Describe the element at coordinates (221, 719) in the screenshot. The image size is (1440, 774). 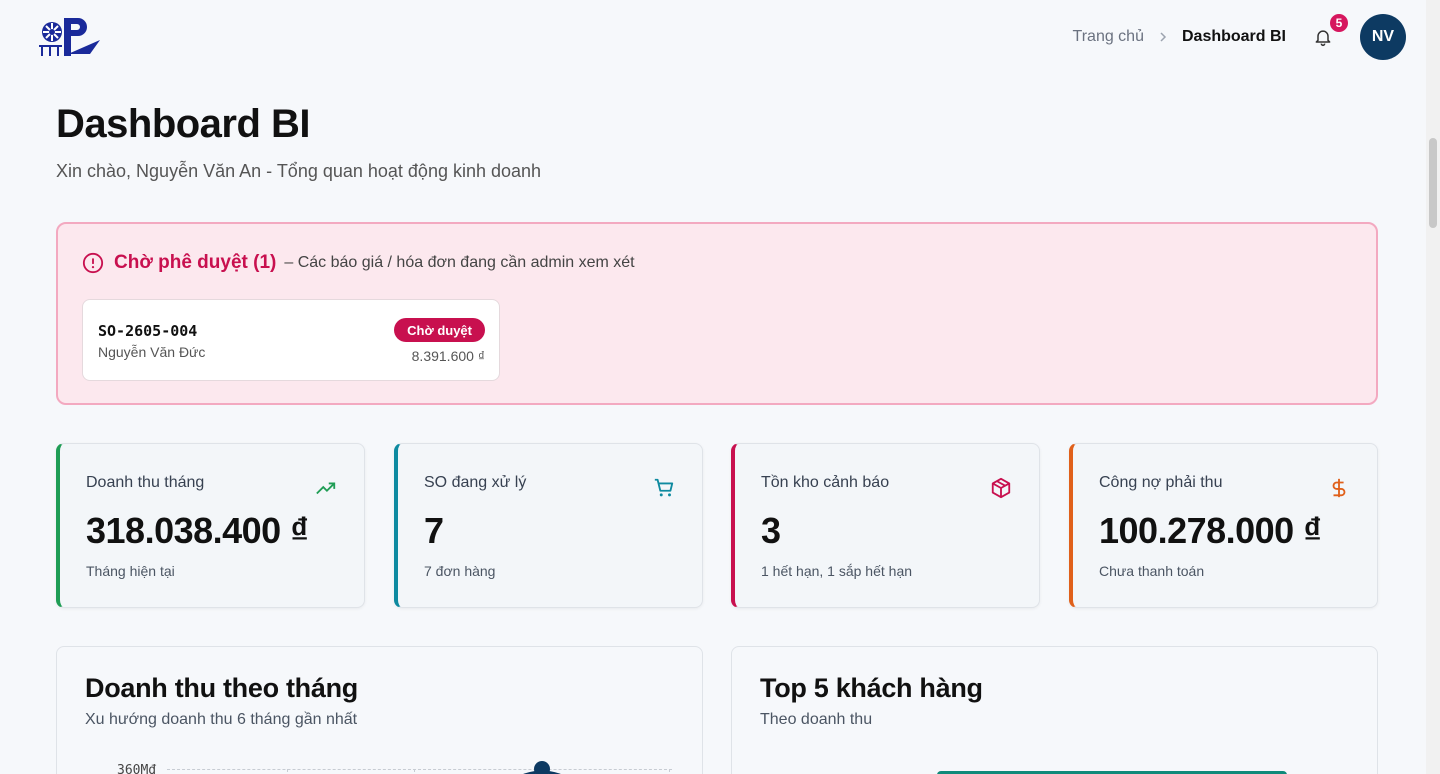
I see `panel-subtitle: Xu hướng doanh thu 6 tháng gần nhất` at that location.